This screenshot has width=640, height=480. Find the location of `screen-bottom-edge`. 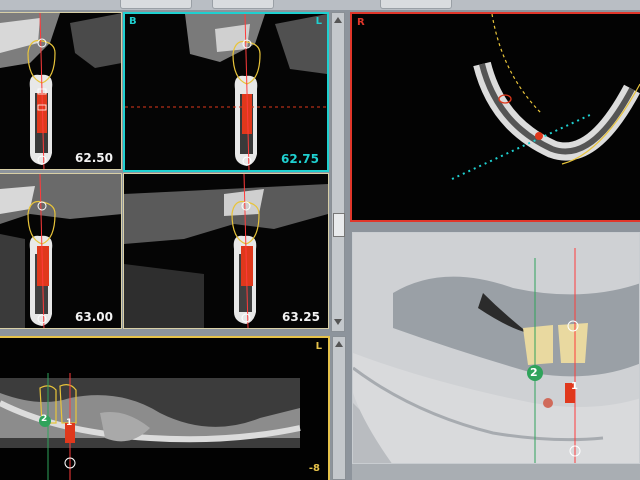

screen-bottom-edge is located at coordinates (496, 472).